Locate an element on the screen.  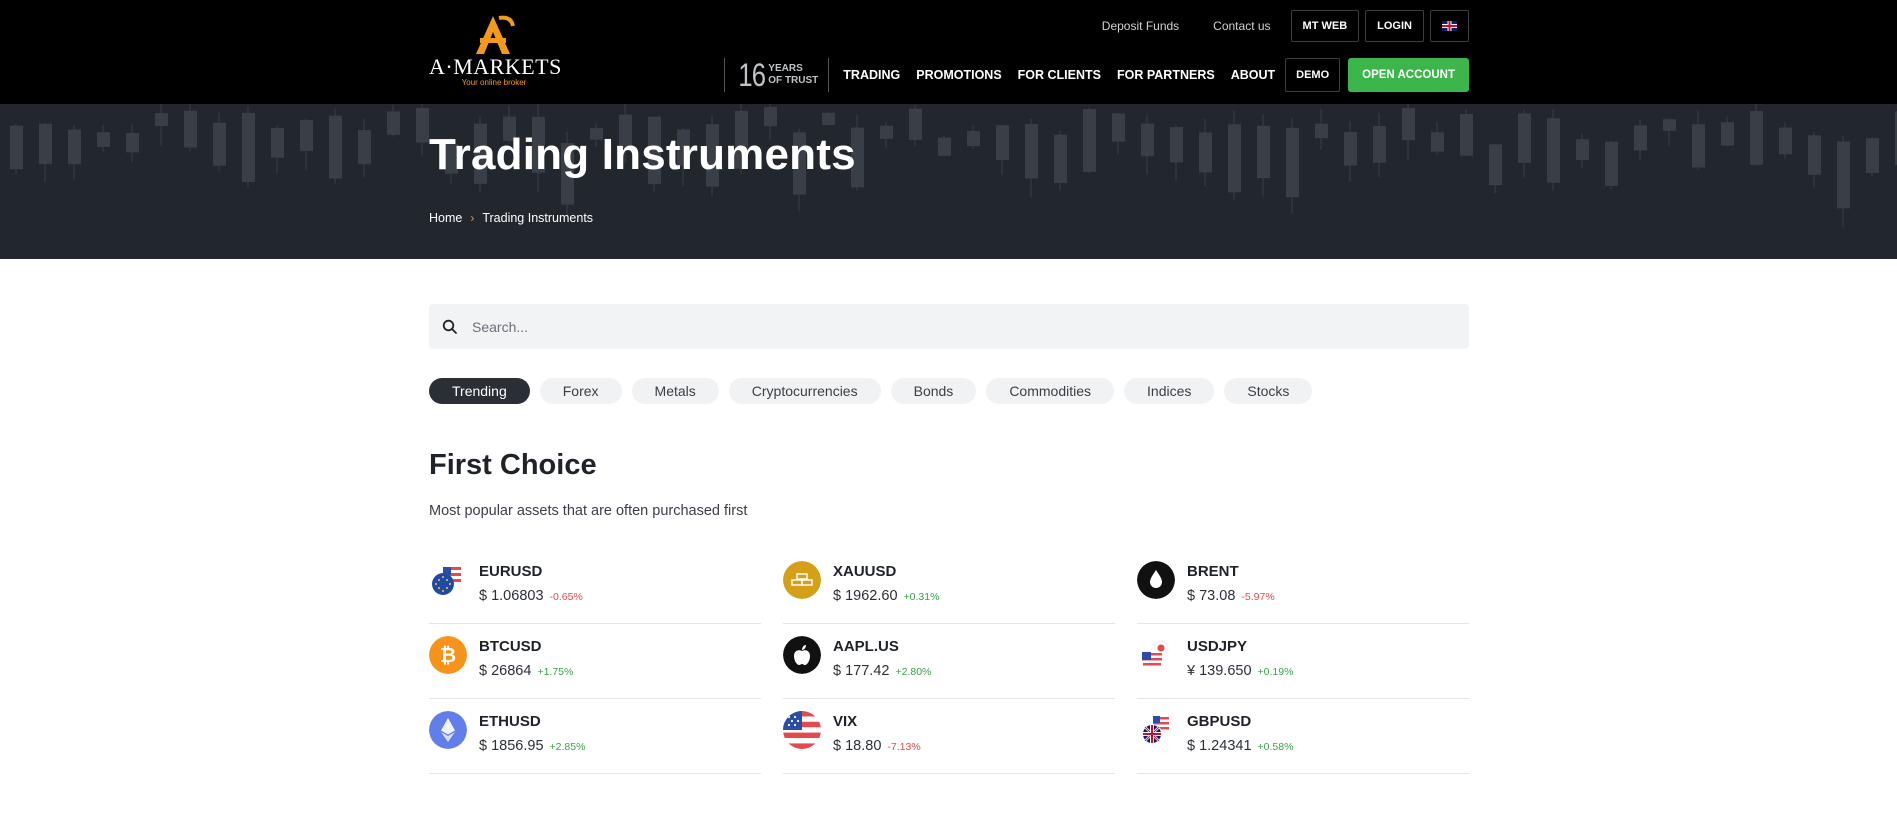
tab-indices: Indices is located at coordinates (1169, 391).